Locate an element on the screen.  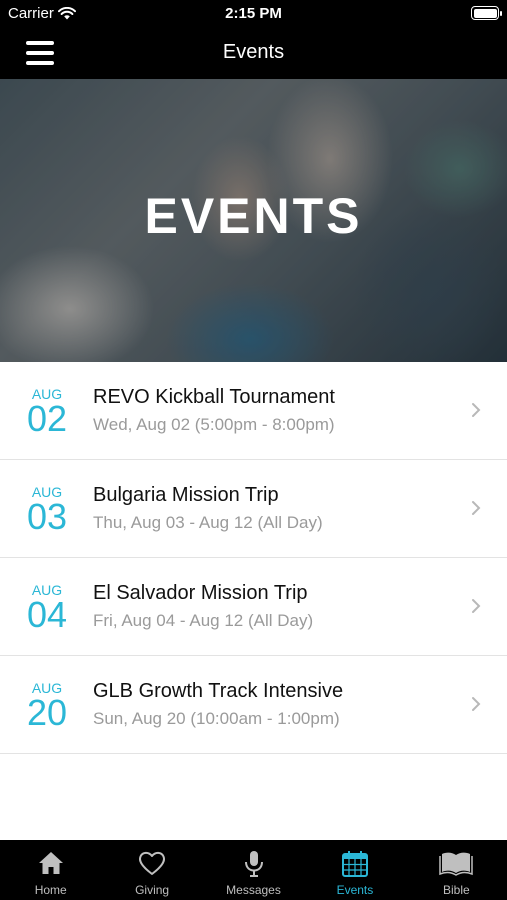
hero-title: EVENTS is located at coordinates (253, 216).